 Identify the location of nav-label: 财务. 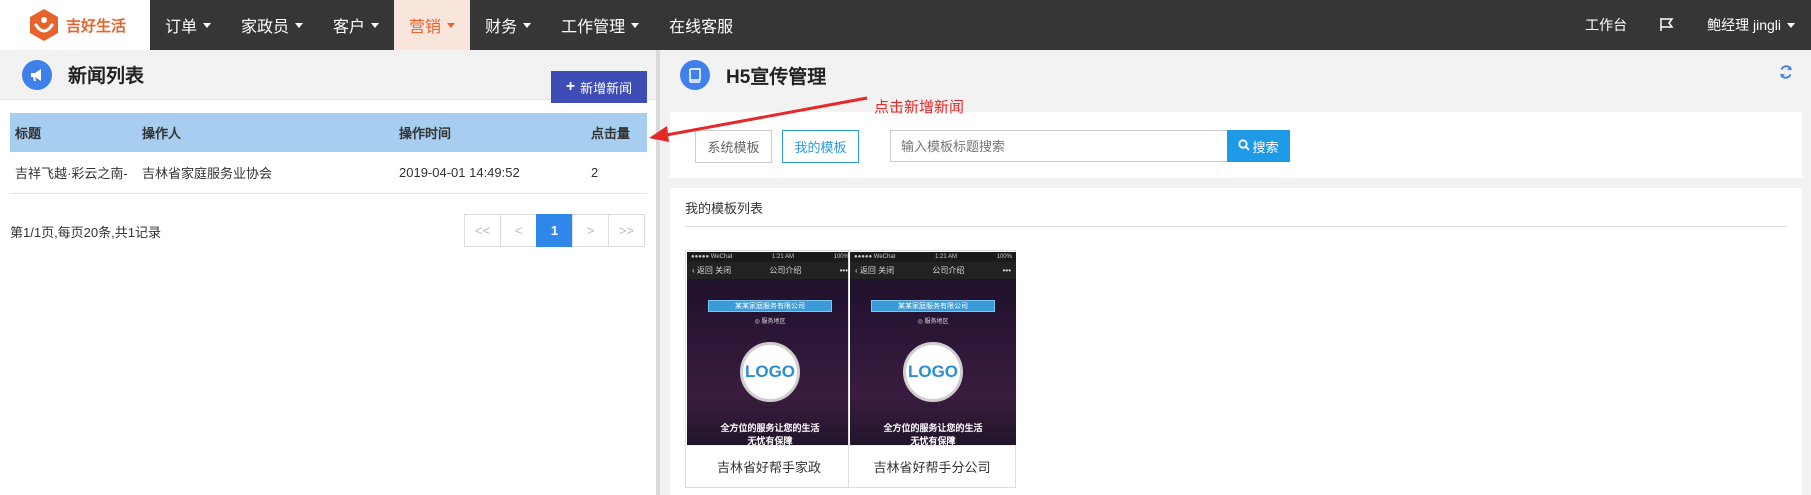
(501, 27).